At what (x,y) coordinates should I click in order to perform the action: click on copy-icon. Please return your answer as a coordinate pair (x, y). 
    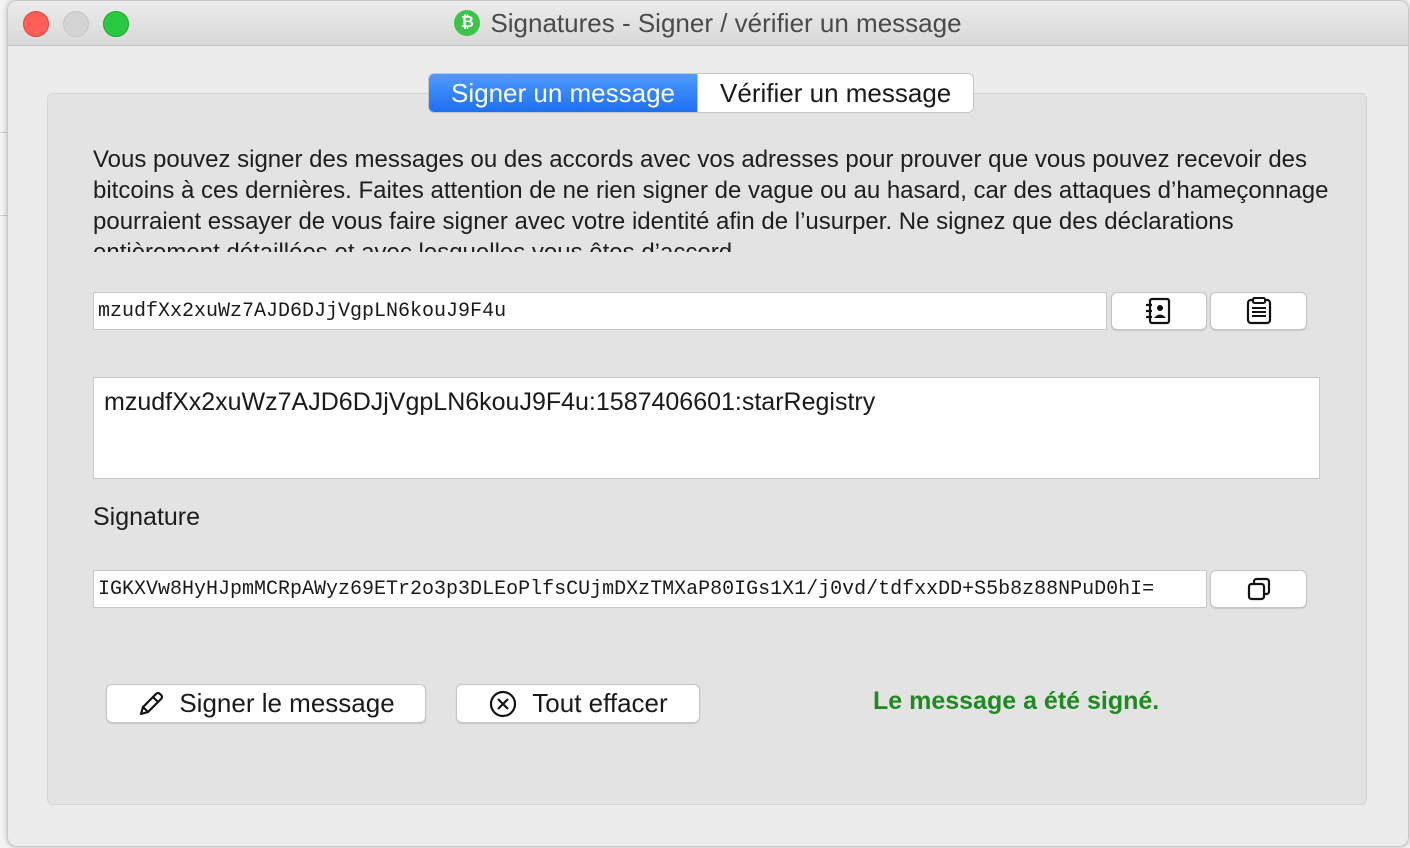
    Looking at the image, I should click on (1259, 589).